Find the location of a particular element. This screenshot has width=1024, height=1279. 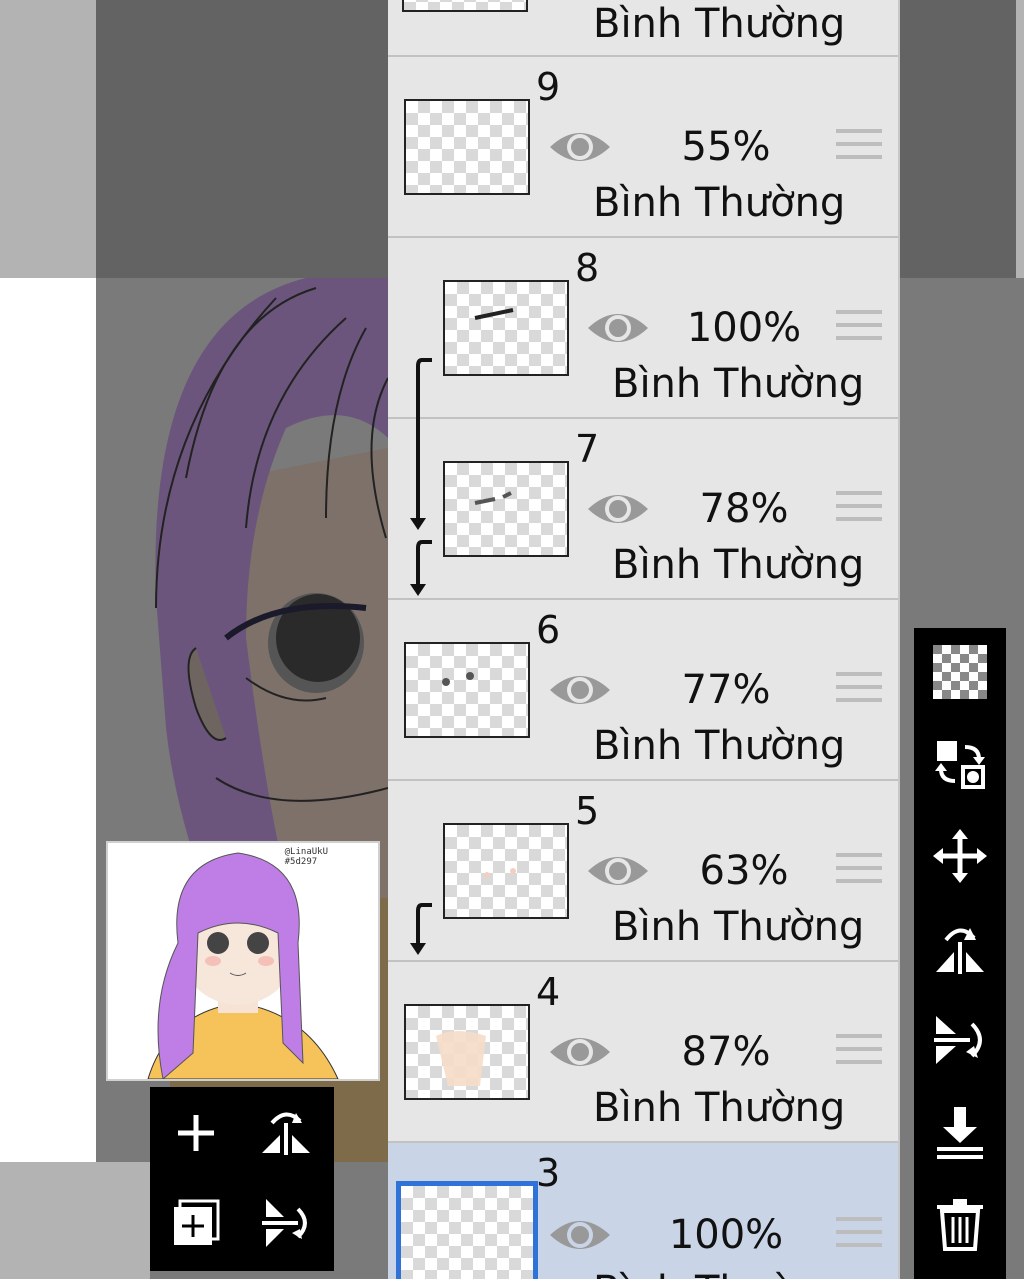

merge-down-icon is located at coordinates (960, 1133).